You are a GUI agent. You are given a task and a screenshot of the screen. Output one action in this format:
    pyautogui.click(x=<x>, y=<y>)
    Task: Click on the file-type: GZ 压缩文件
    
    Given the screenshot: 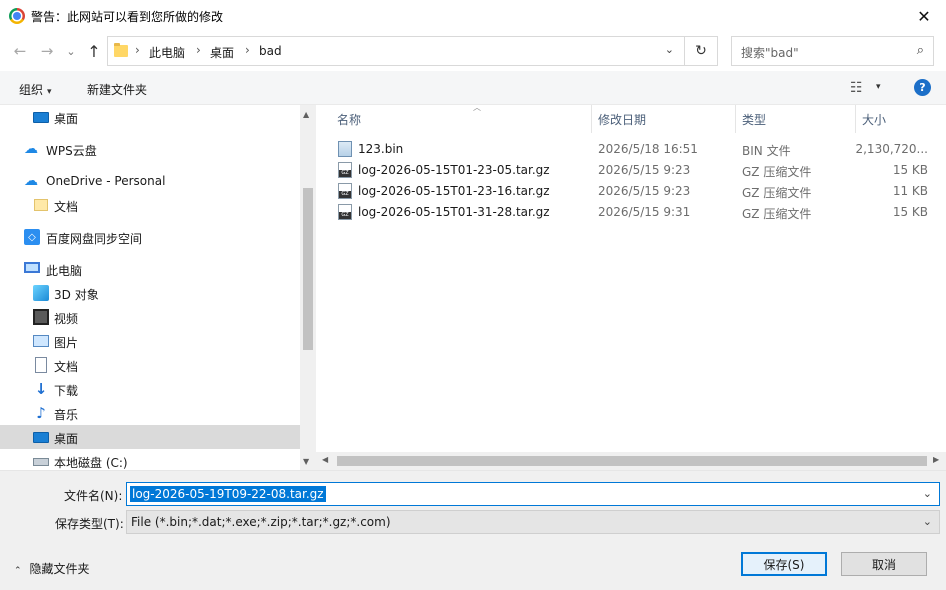 What is the action you would take?
    pyautogui.click(x=777, y=193)
    